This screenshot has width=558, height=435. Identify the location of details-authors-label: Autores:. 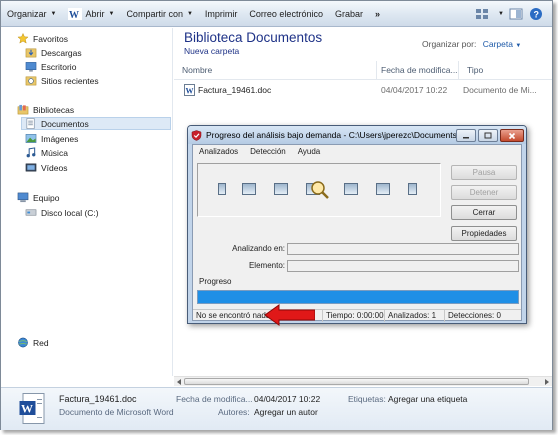
(234, 412).